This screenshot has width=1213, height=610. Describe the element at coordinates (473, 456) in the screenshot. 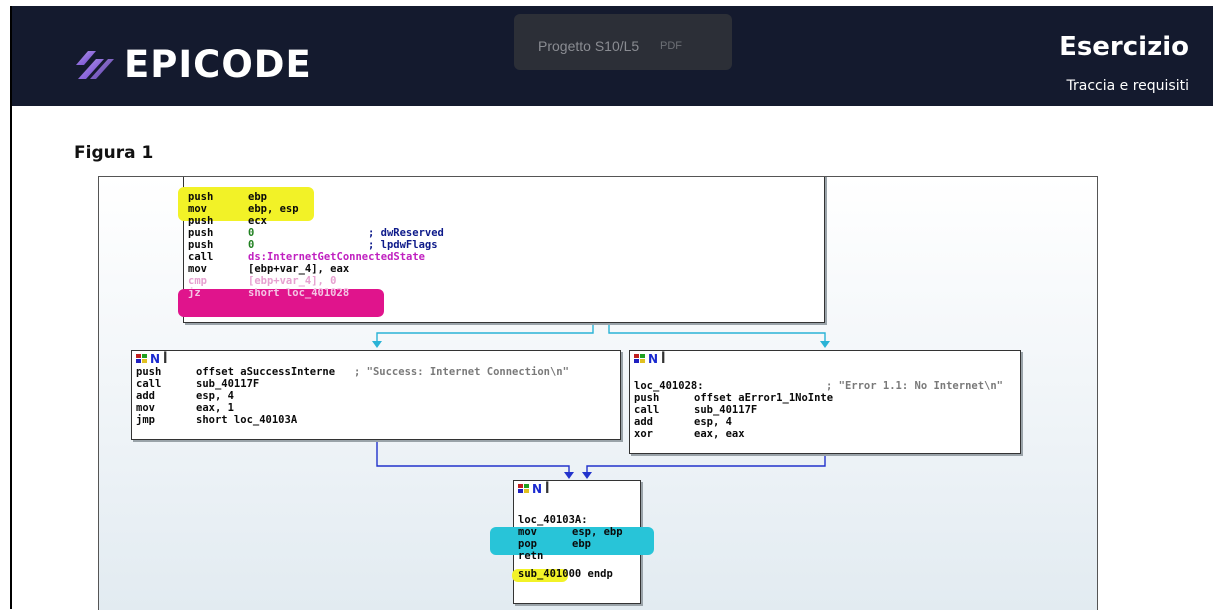

I see `edge-left-bottom` at that location.